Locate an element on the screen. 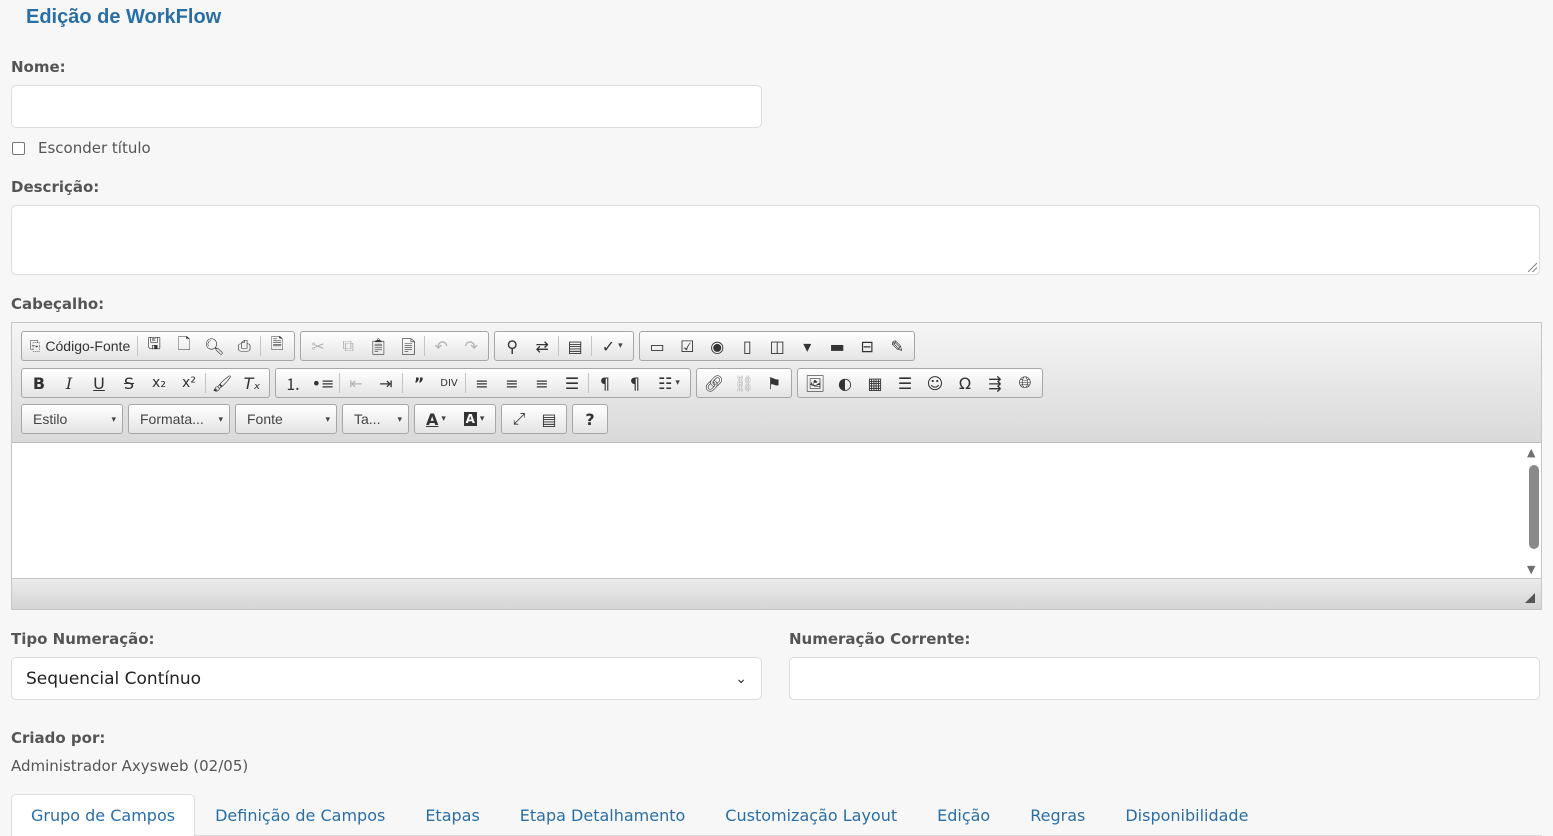 The height and width of the screenshot is (836, 1553). anchor-icon: ⚑ is located at coordinates (774, 383).